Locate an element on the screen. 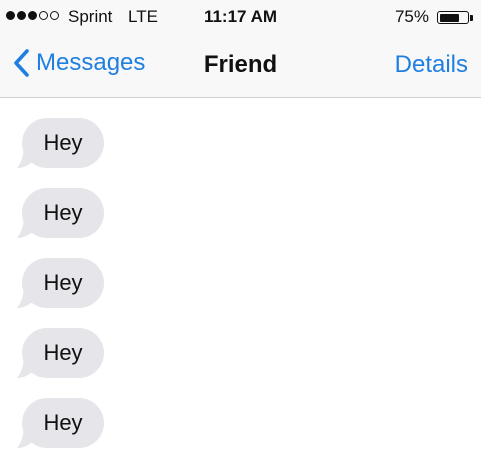 Image resolution: width=481 pixels, height=465 pixels. battery-percent: 75% is located at coordinates (411, 16).